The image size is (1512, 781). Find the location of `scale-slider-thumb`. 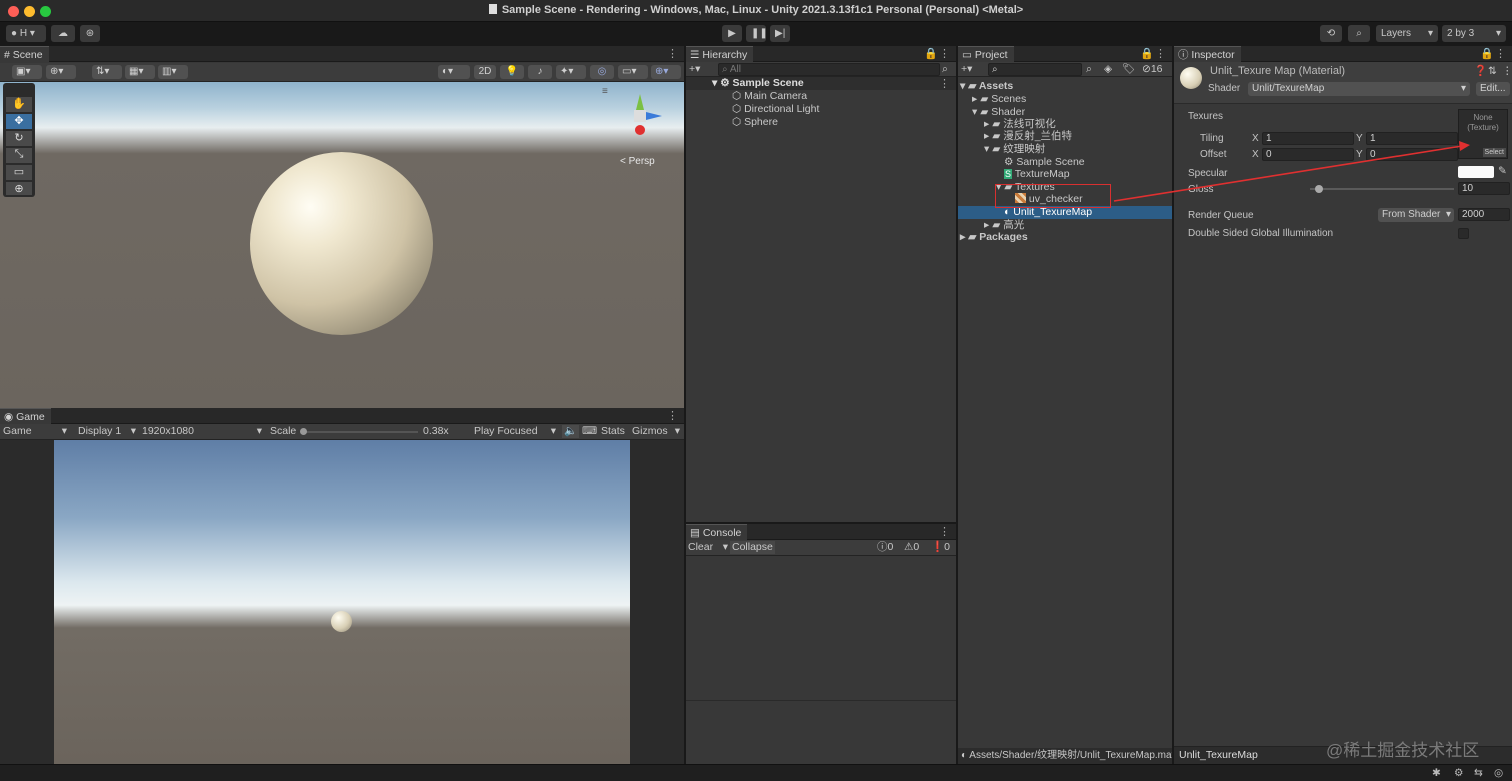

scale-slider-thumb is located at coordinates (303, 431).